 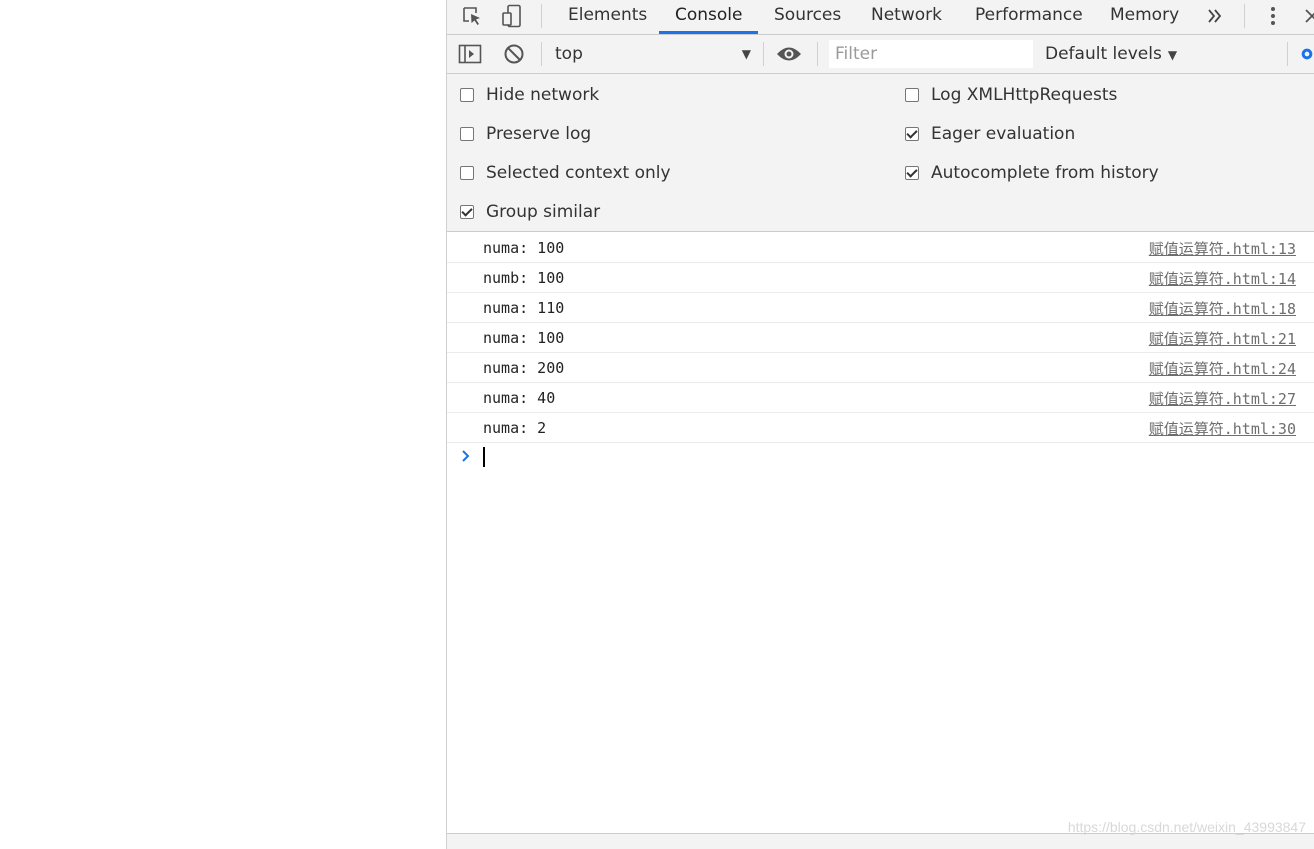 What do you see at coordinates (467, 212) in the screenshot?
I see `group-similar-checkbox` at bounding box center [467, 212].